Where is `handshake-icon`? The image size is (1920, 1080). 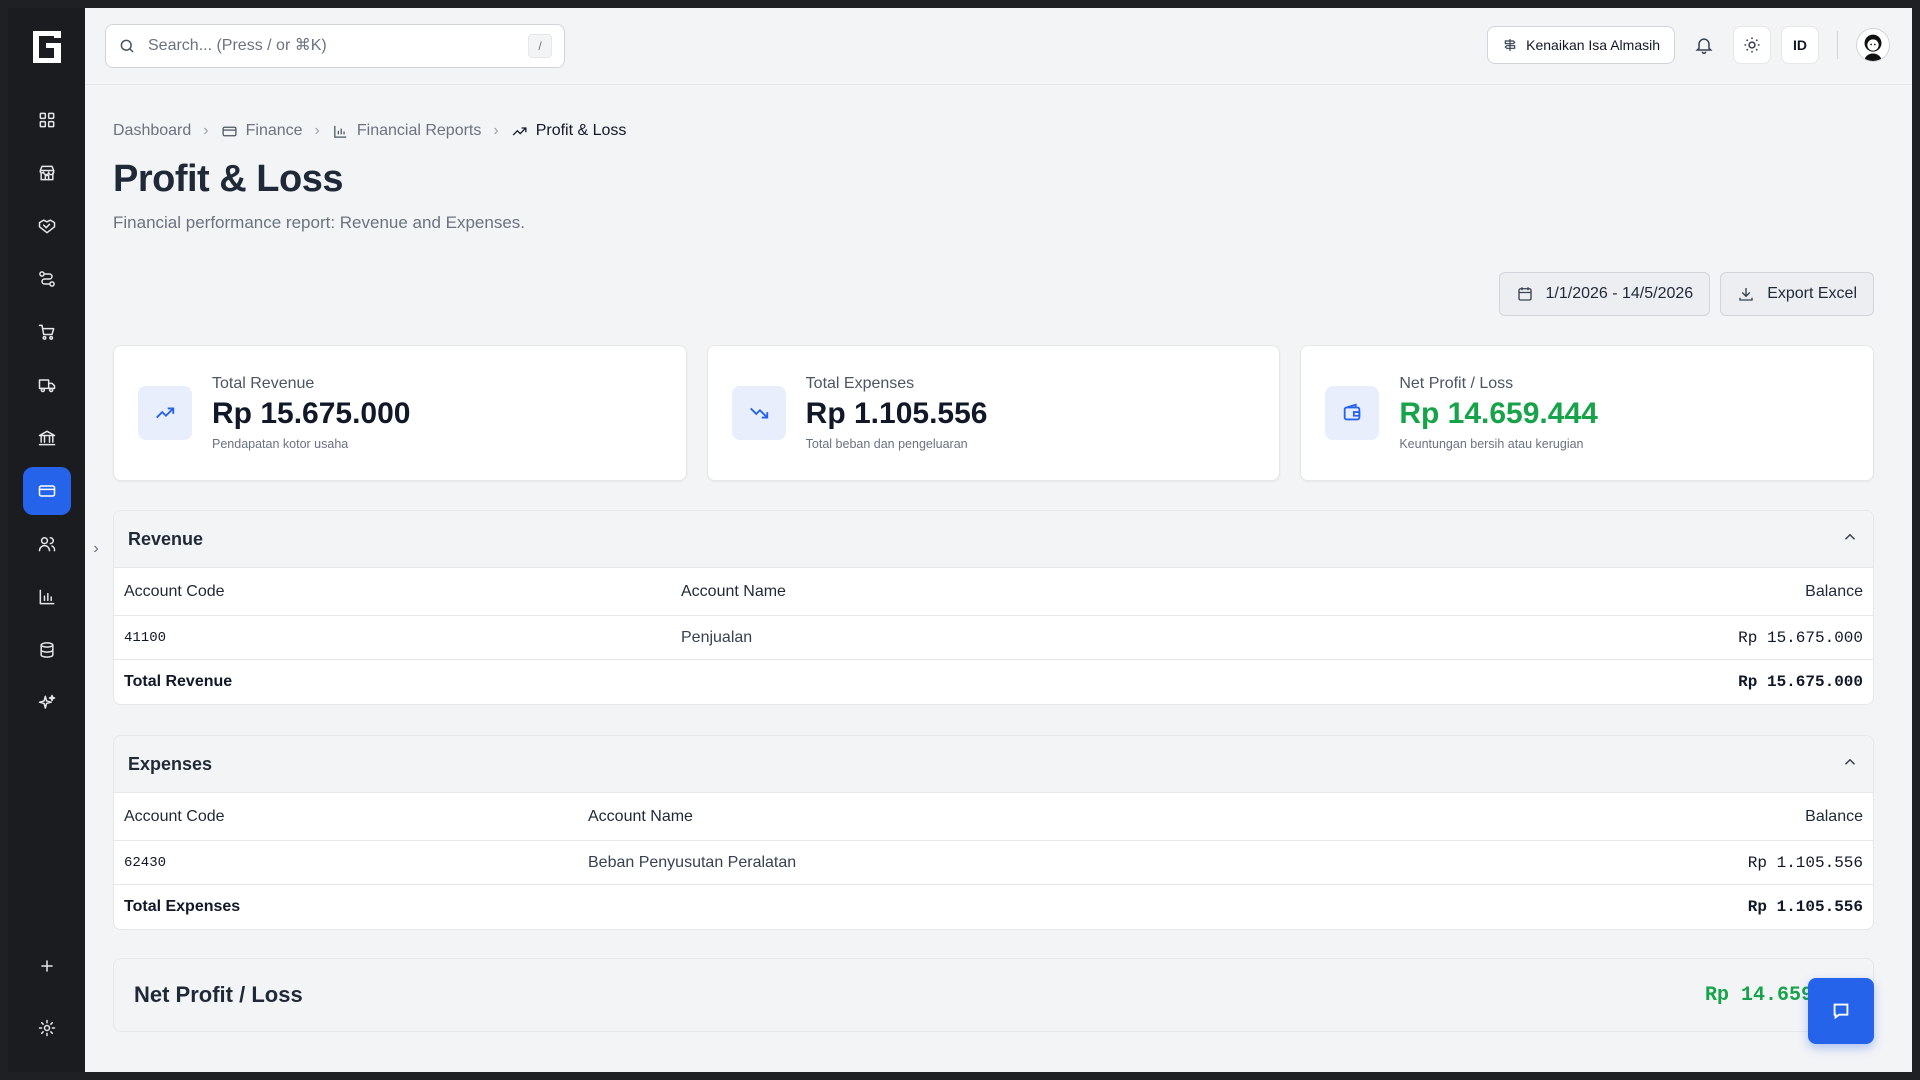 handshake-icon is located at coordinates (46, 226).